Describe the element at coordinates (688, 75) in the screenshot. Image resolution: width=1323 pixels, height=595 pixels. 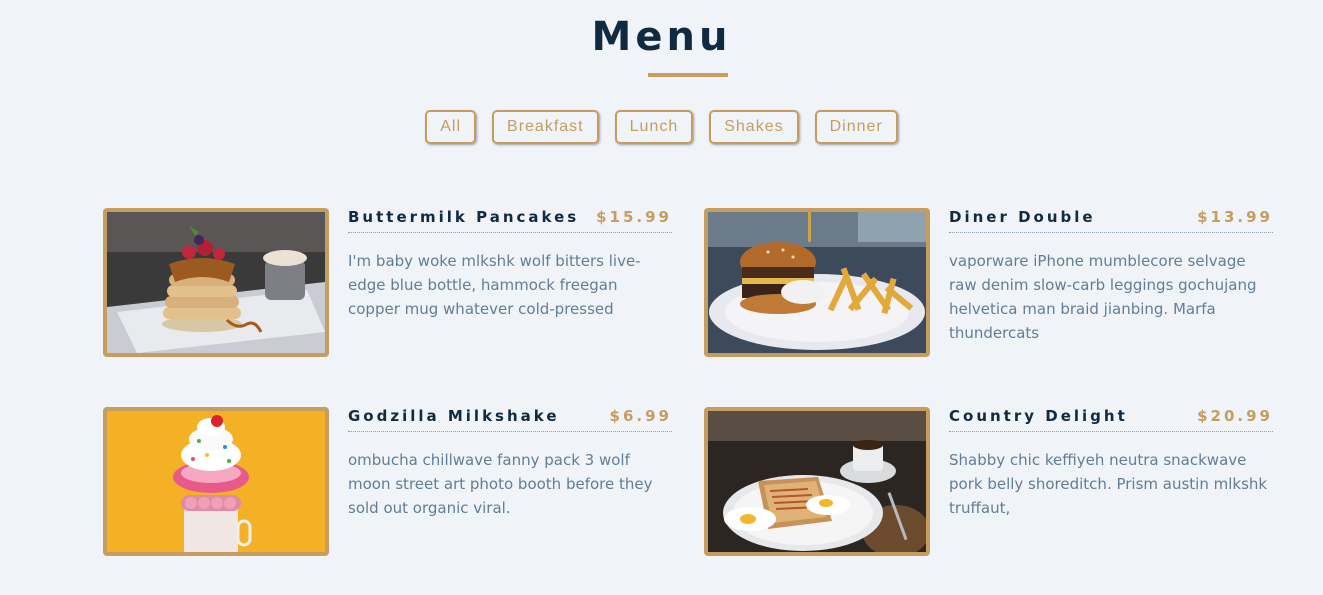
I see `title-underline` at that location.